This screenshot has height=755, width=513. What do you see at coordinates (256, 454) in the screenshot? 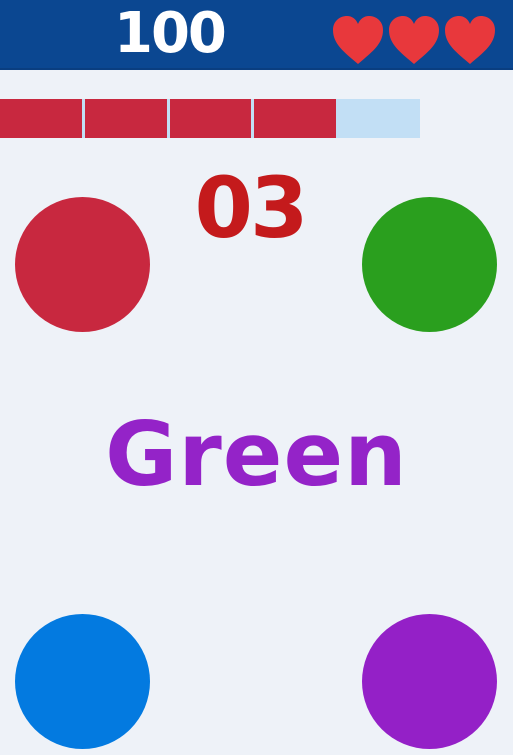
I see `color-word-prompt: Green` at bounding box center [256, 454].